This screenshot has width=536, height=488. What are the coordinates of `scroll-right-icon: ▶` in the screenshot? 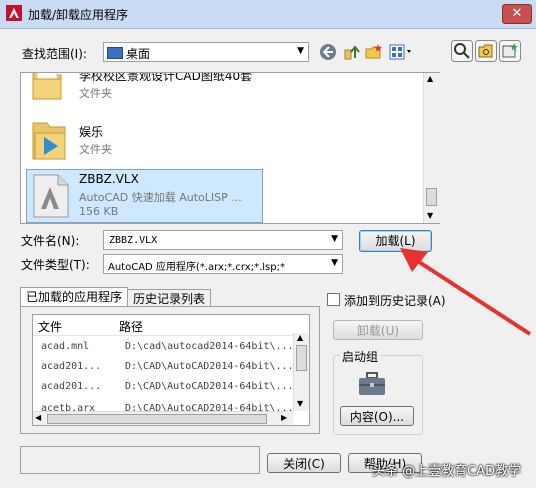 It's located at (284, 417).